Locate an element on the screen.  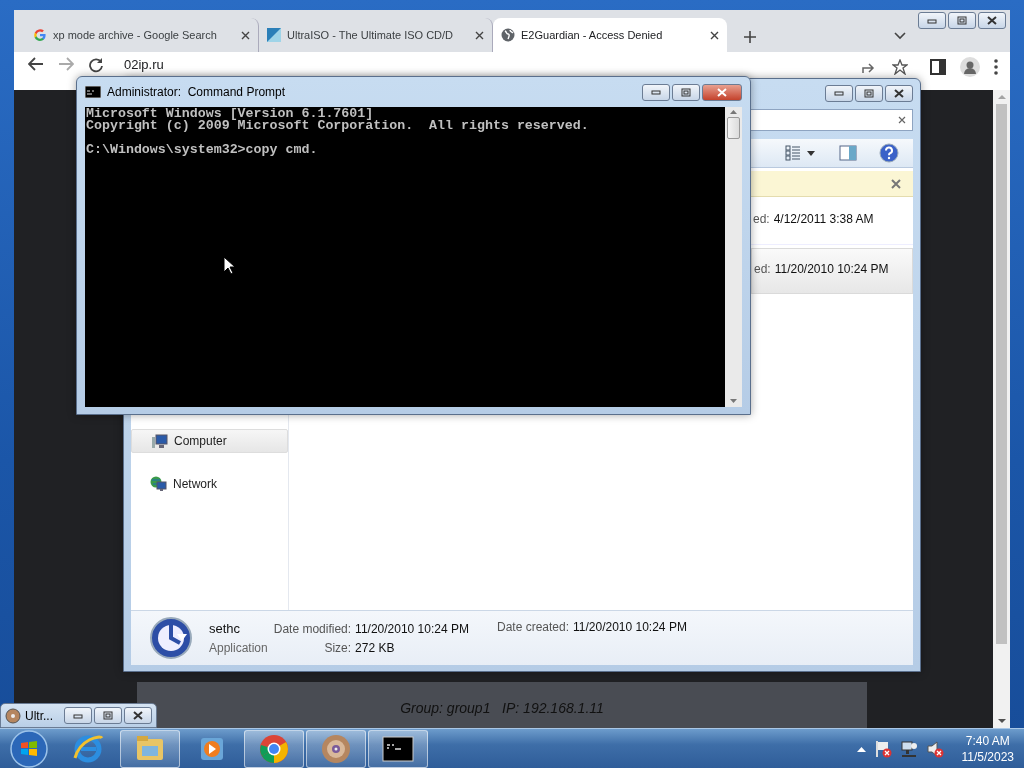
media-player-icon is located at coordinates (212, 748).